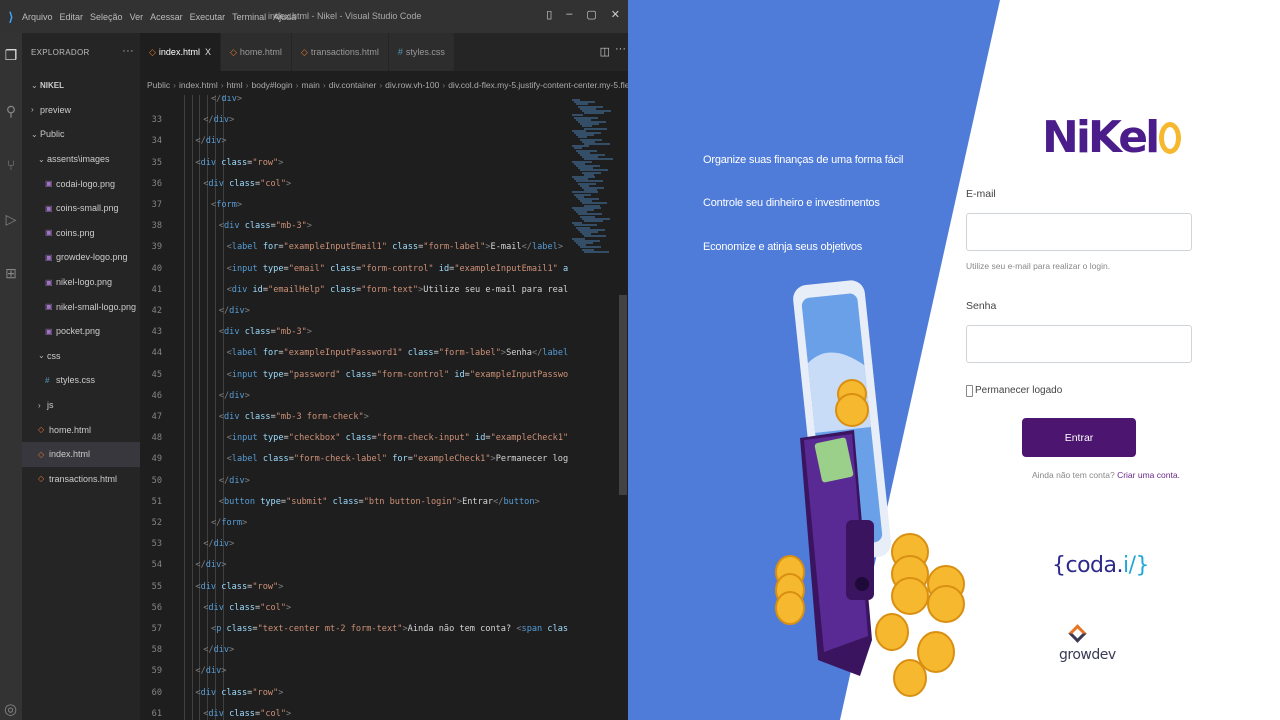  I want to click on line-number: 57, so click(156, 629).